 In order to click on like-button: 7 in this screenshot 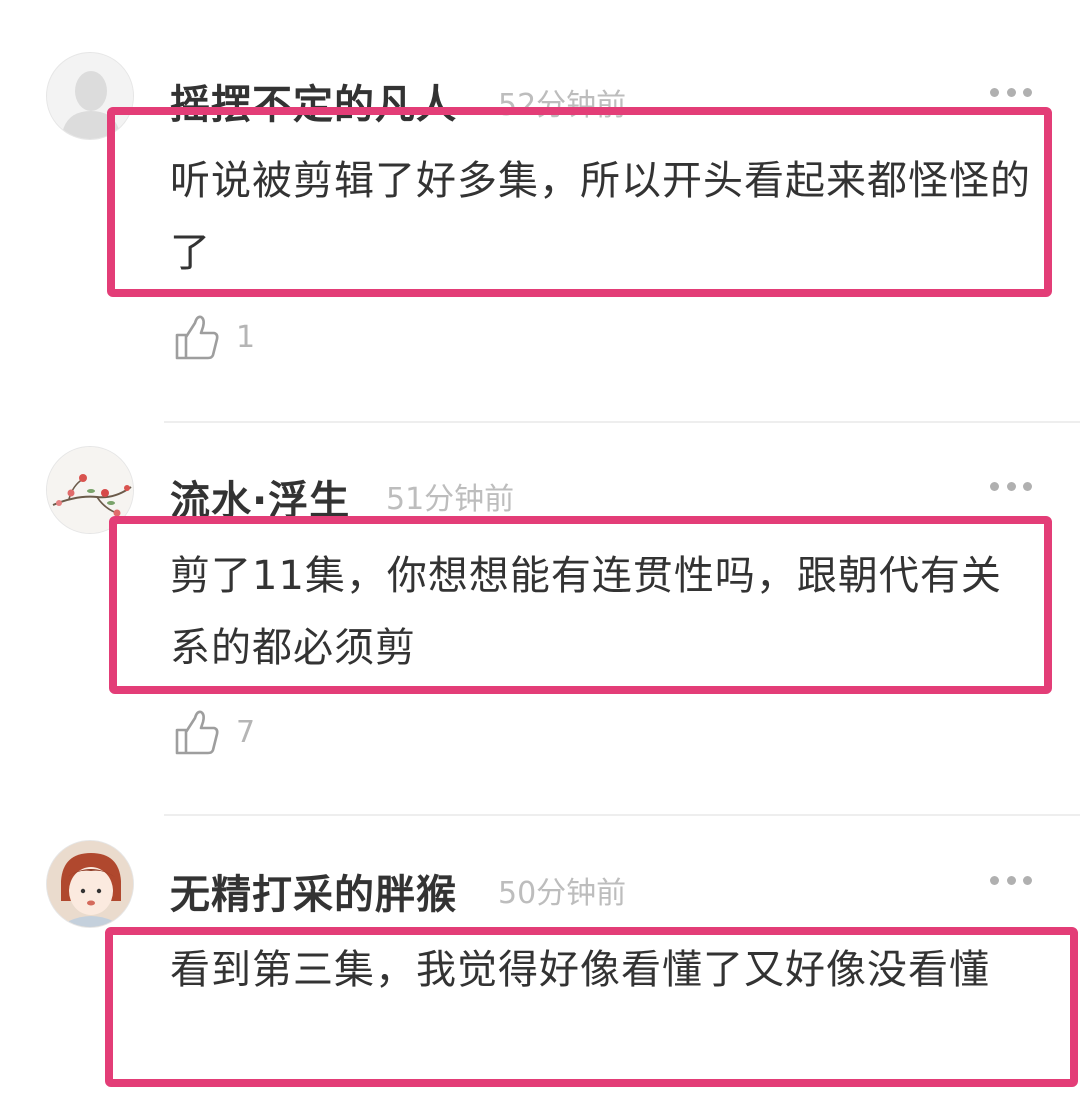, I will do `click(214, 732)`.